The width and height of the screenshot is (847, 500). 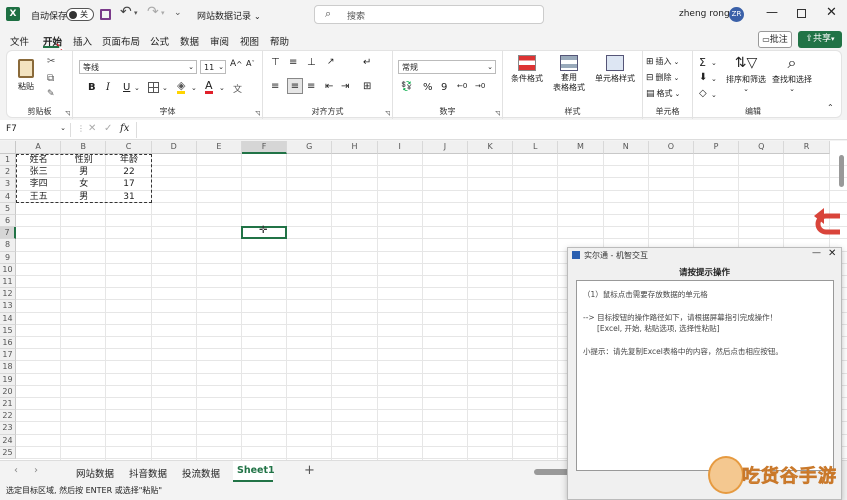 What do you see at coordinates (569, 78) in the screenshot?
I see `format-as-table-button: 套用 表格格式` at bounding box center [569, 78].